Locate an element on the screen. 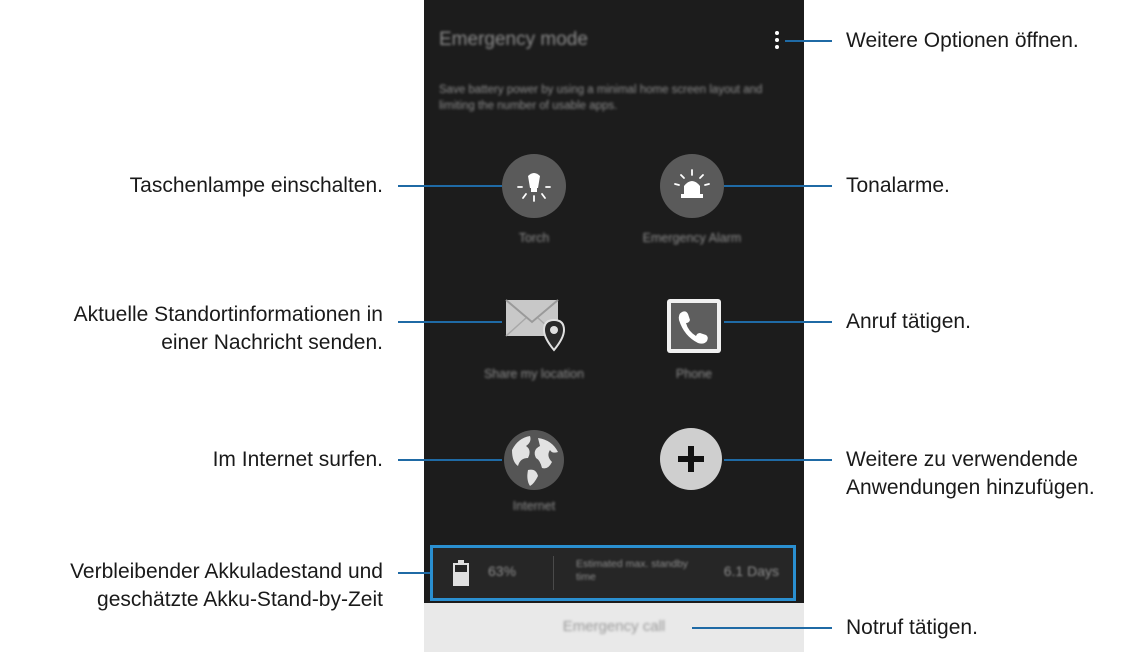 The image size is (1148, 652). share-location-button is located at coordinates (534, 328).